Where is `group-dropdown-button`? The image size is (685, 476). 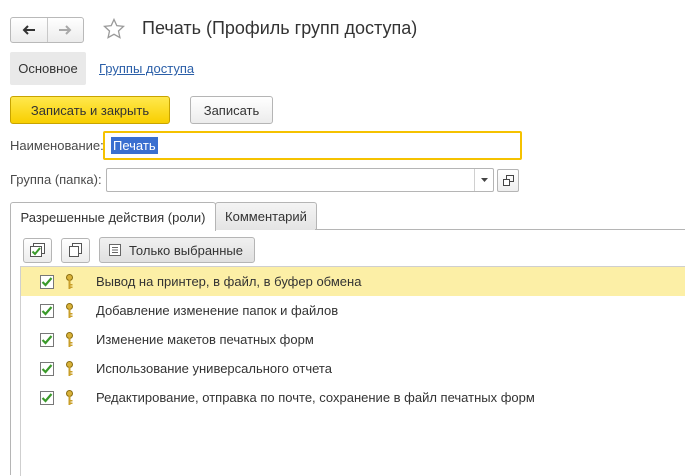
group-dropdown-button is located at coordinates (483, 180).